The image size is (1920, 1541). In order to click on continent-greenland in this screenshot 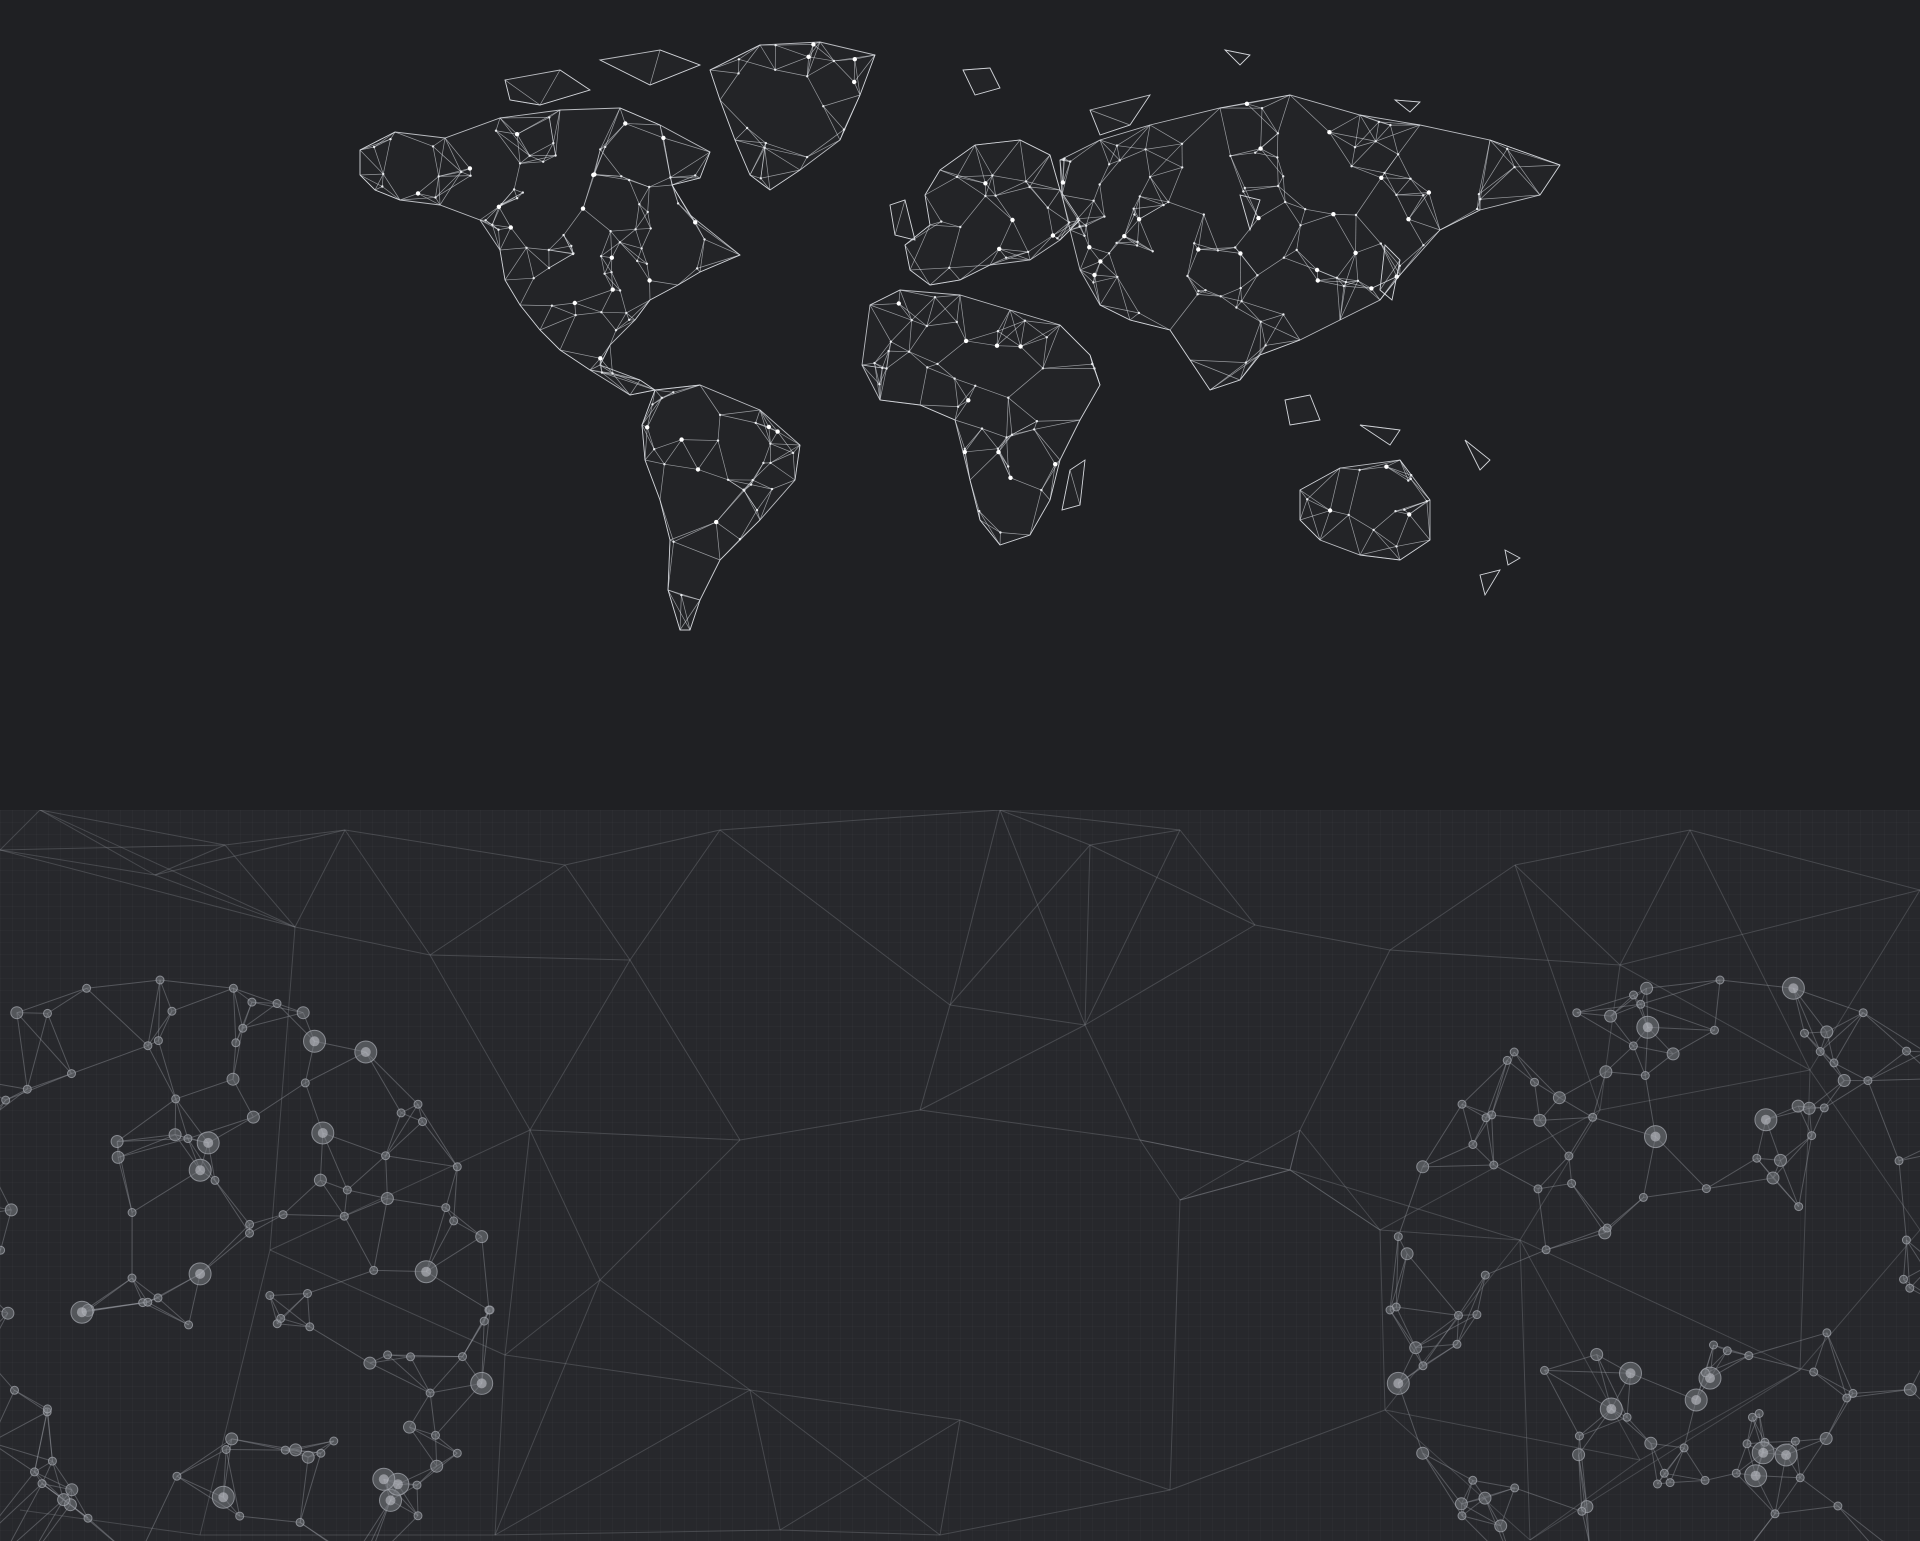, I will do `click(792, 116)`.